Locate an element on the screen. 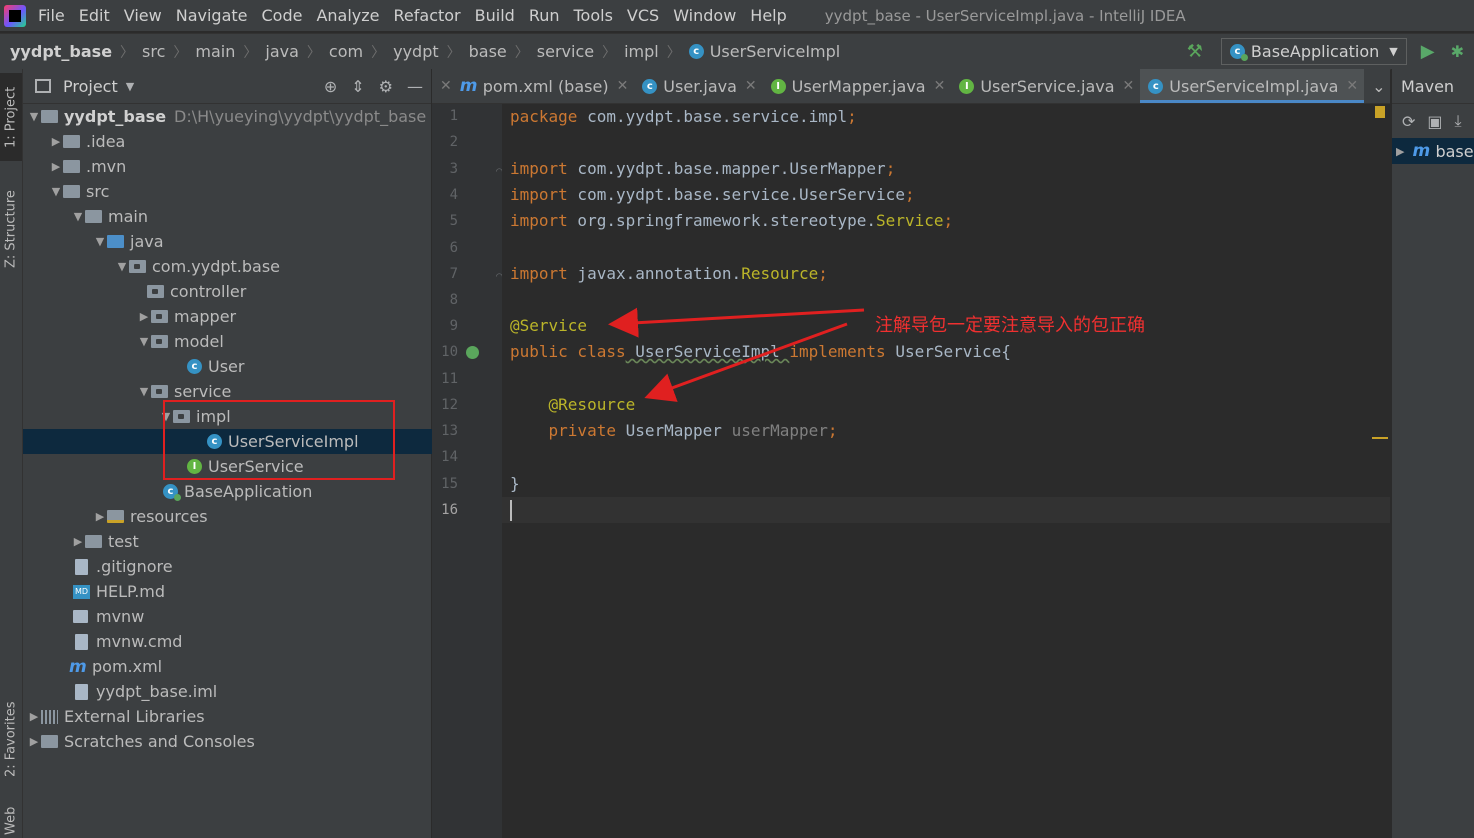 The height and width of the screenshot is (838, 1474). tab-pom-xml: m pom.xml (base) ✕ is located at coordinates (543, 86).